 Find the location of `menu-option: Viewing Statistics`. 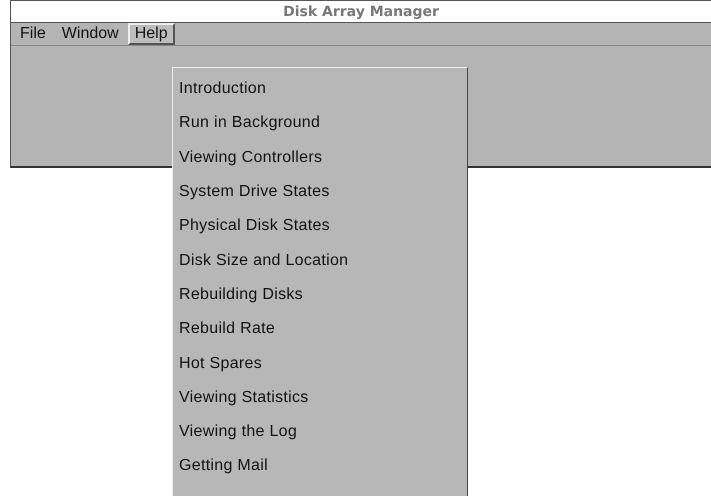

menu-option: Viewing Statistics is located at coordinates (320, 397).